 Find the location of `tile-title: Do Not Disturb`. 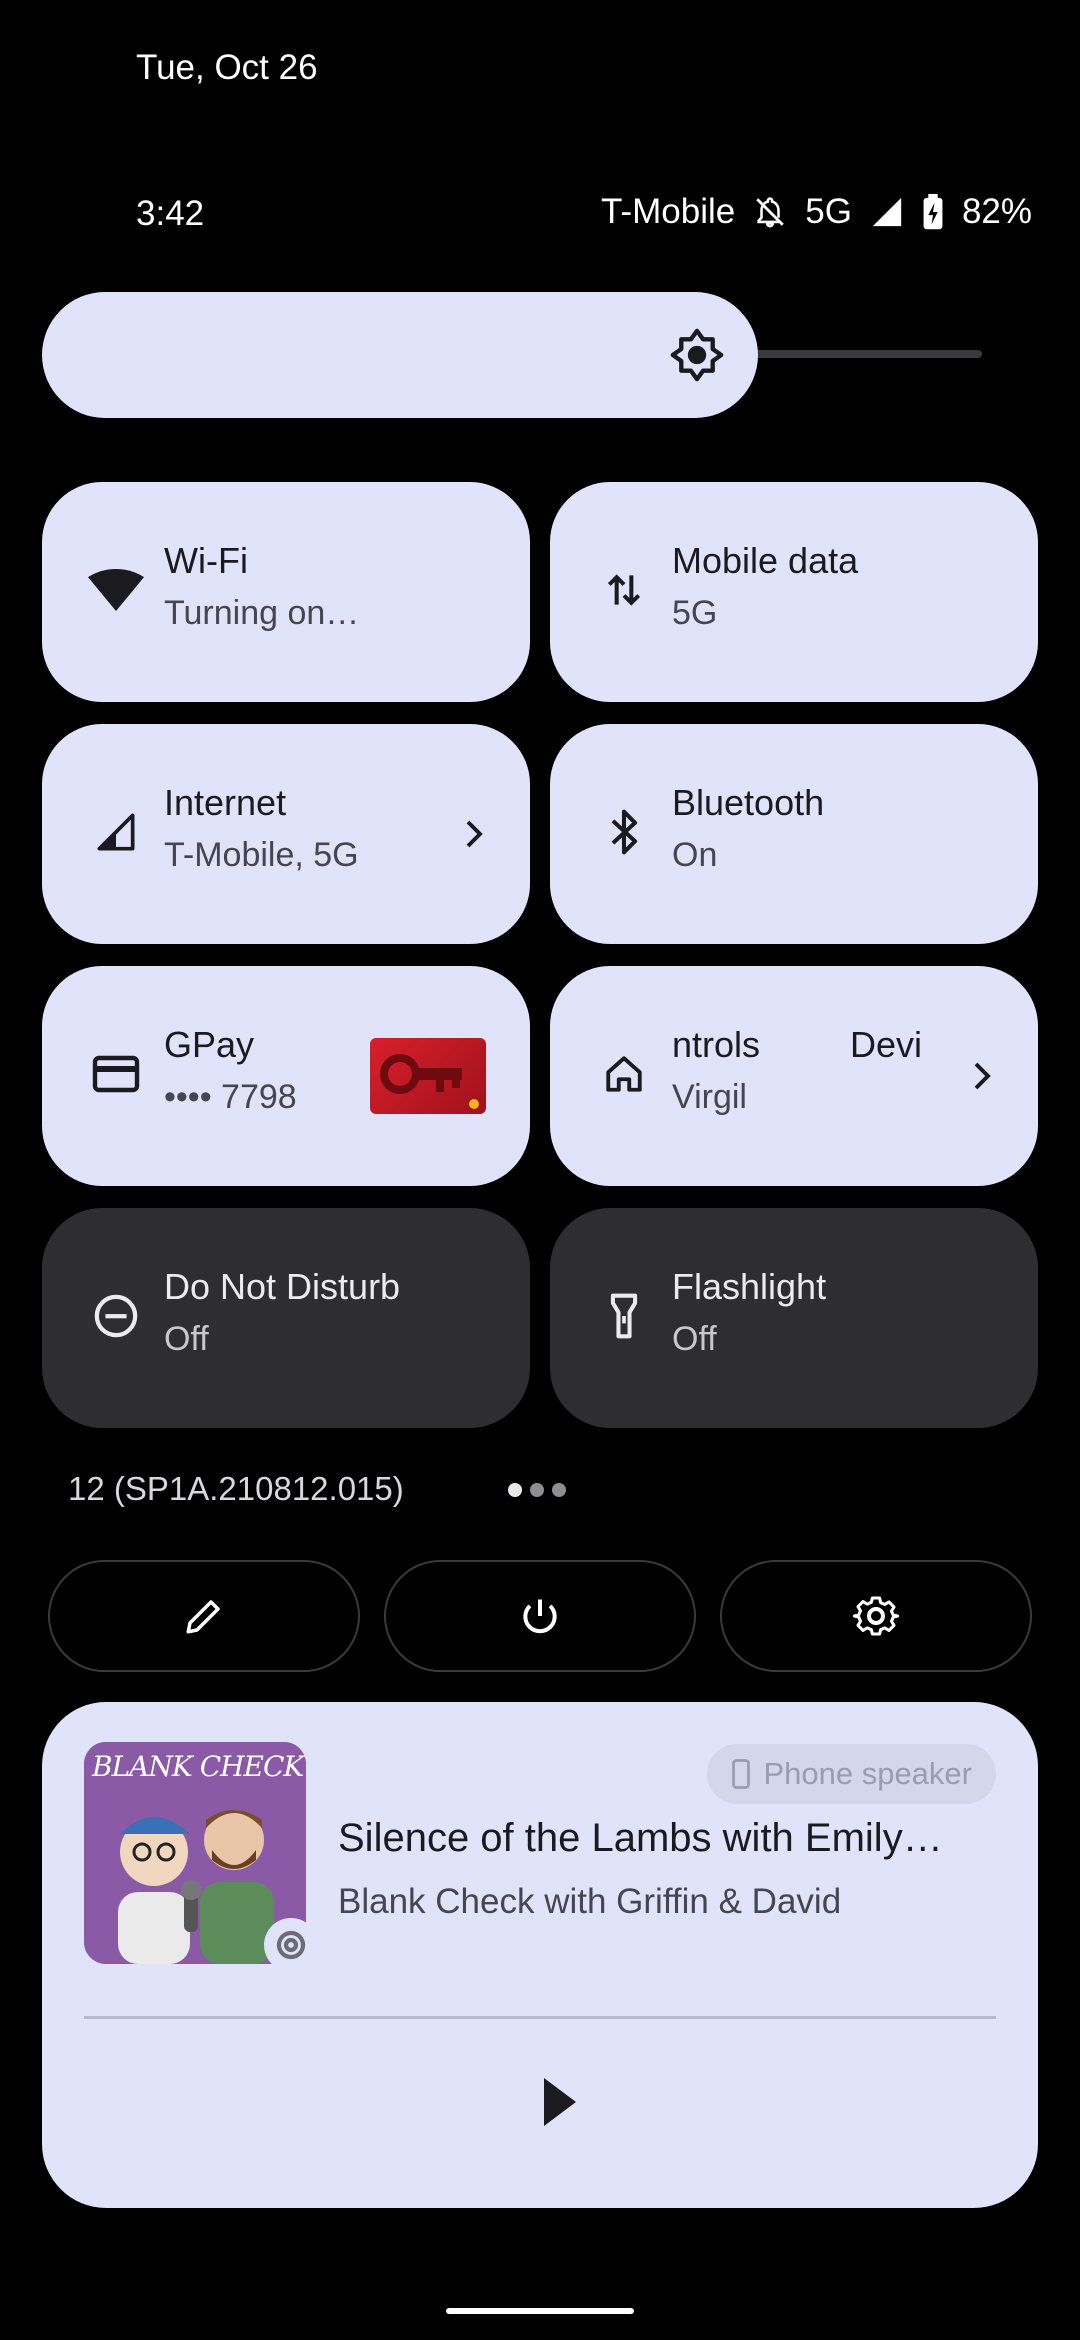

tile-title: Do Not Disturb is located at coordinates (282, 1286).